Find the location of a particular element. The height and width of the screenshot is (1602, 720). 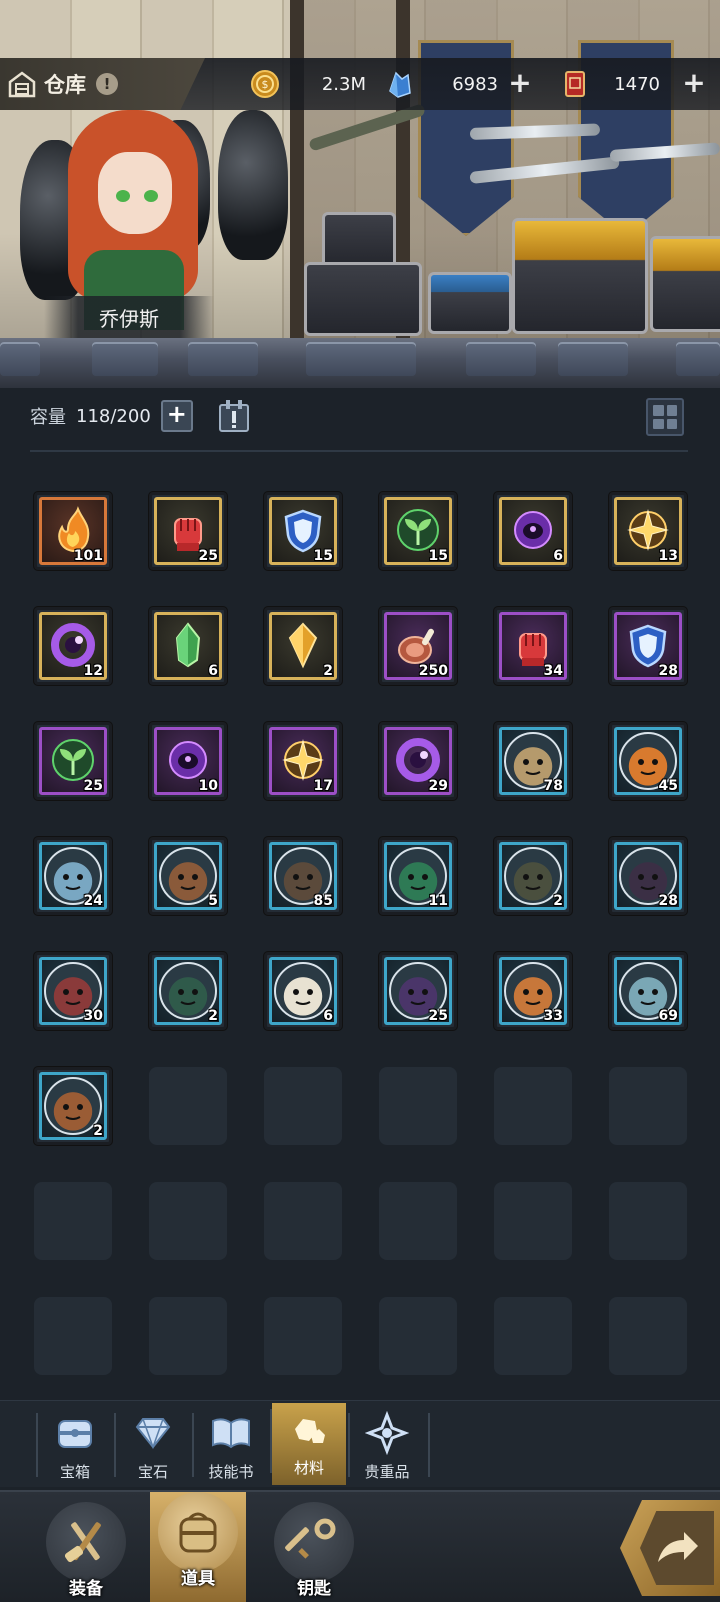

inventory-slot: 29 is located at coordinates (418, 761).